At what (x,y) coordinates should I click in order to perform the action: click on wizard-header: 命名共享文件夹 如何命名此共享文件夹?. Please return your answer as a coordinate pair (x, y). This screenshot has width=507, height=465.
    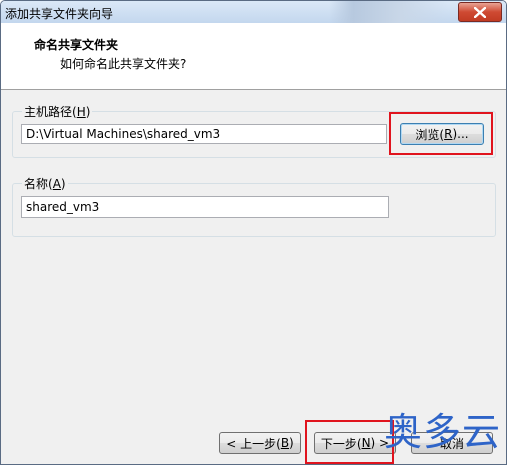
    Looking at the image, I should click on (253, 56).